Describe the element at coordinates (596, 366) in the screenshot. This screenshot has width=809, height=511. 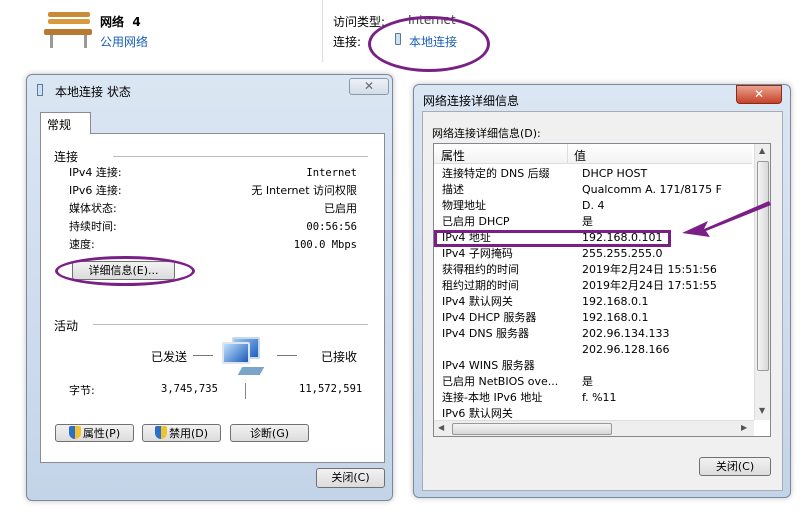
I see `list-row: IPv4 WINS 服务器` at that location.